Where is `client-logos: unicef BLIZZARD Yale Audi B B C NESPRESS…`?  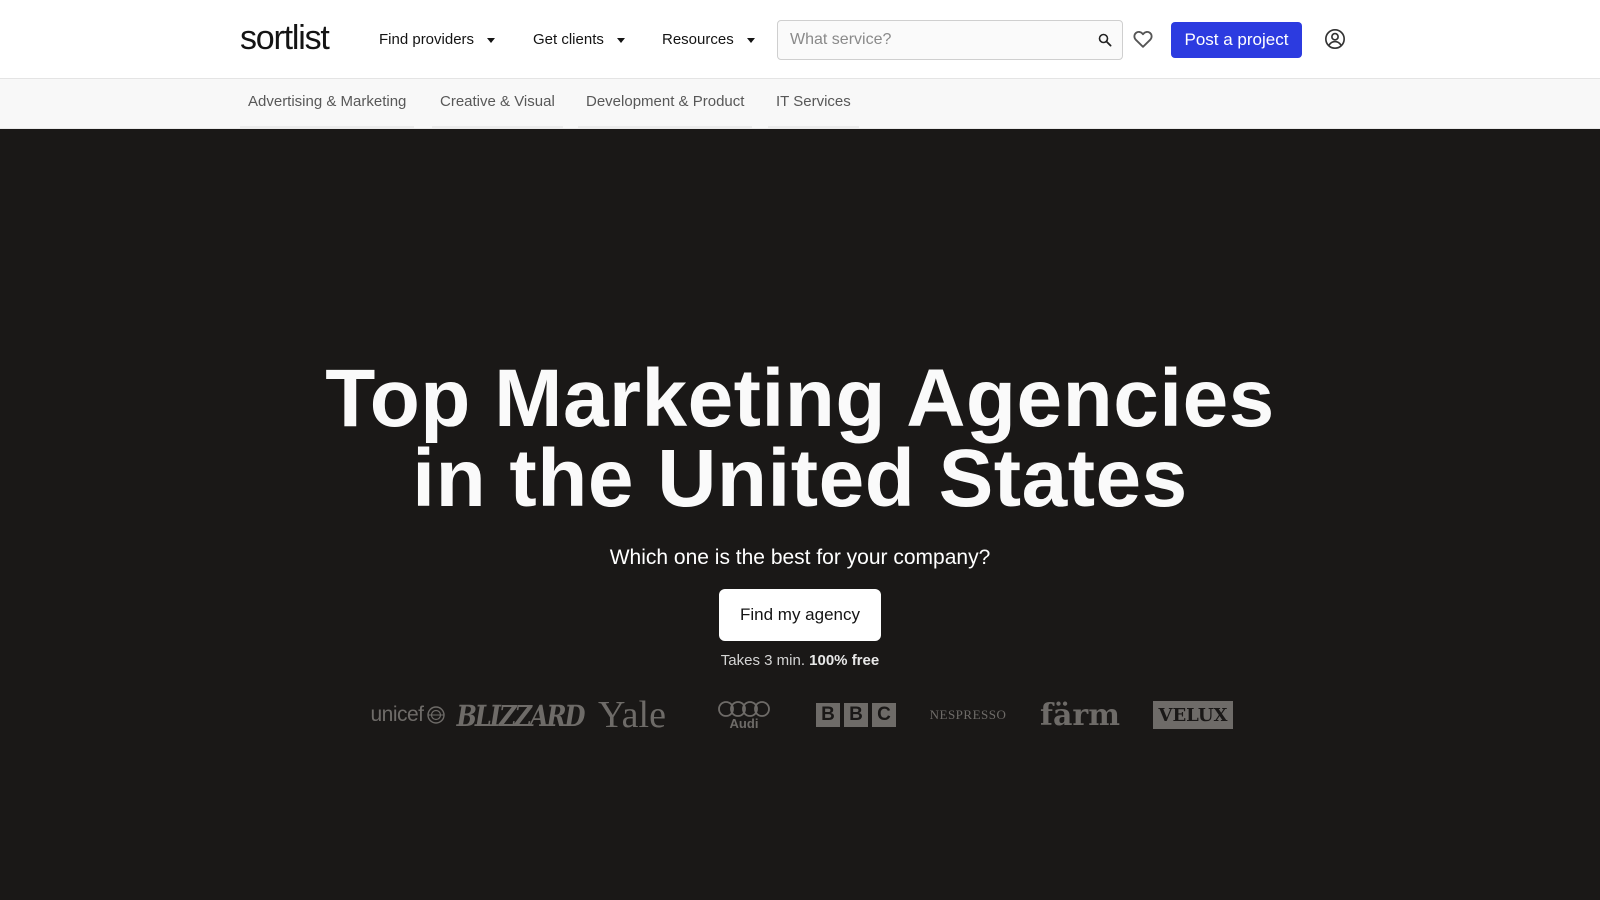 client-logos: unicef BLIZZARD Yale Audi B B C NESPRESS… is located at coordinates (800, 715).